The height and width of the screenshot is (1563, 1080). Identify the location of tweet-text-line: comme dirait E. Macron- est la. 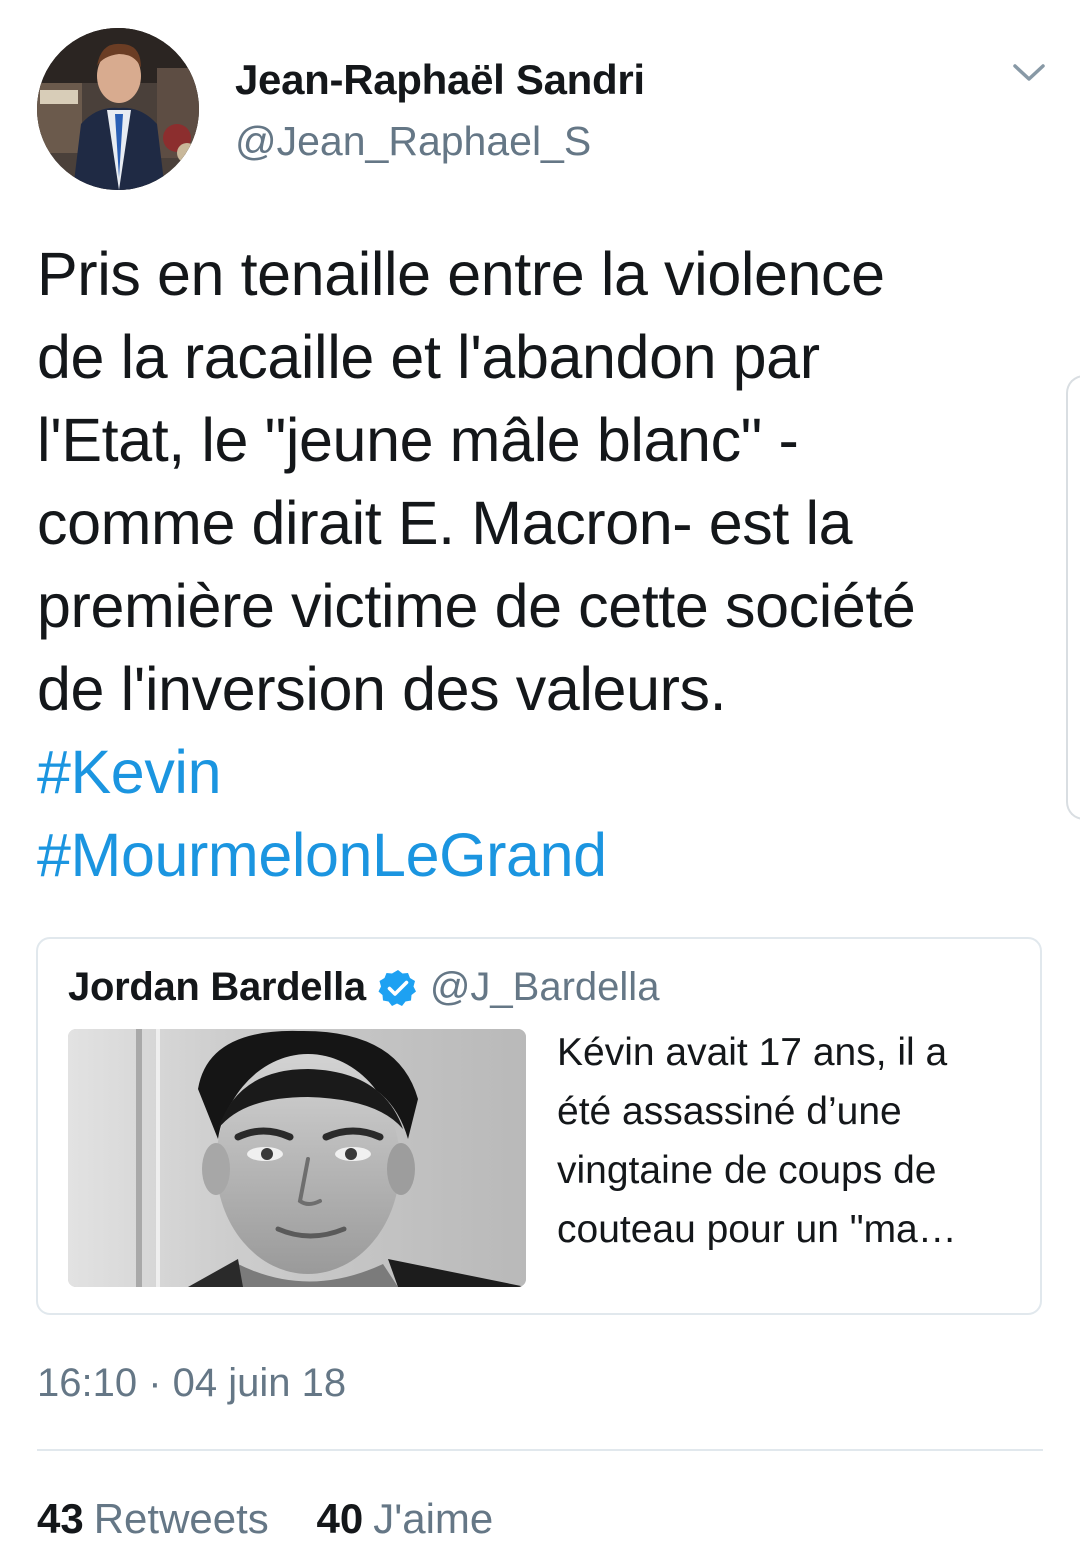
(445, 523).